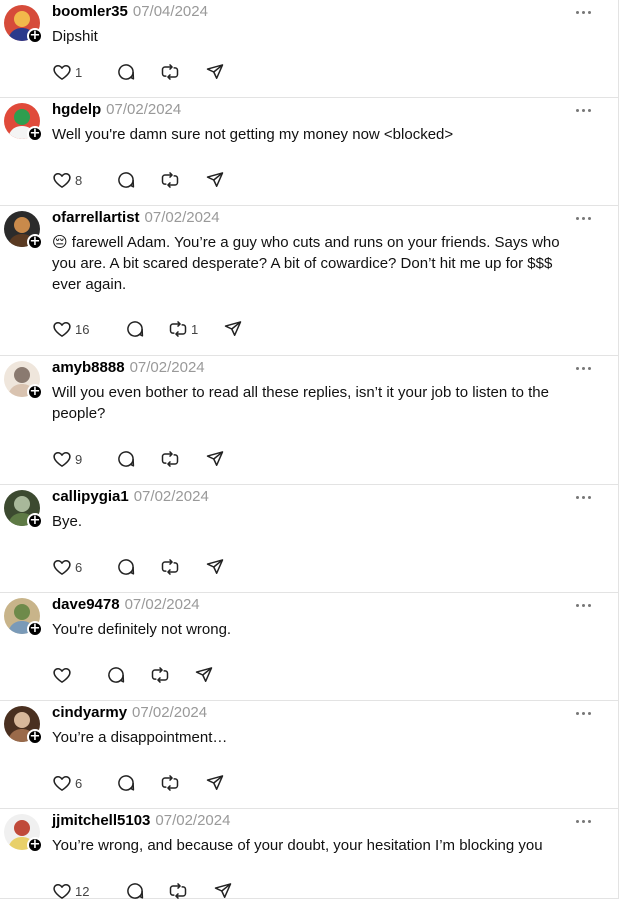  I want to click on post-actions: 9, so click(138, 459).